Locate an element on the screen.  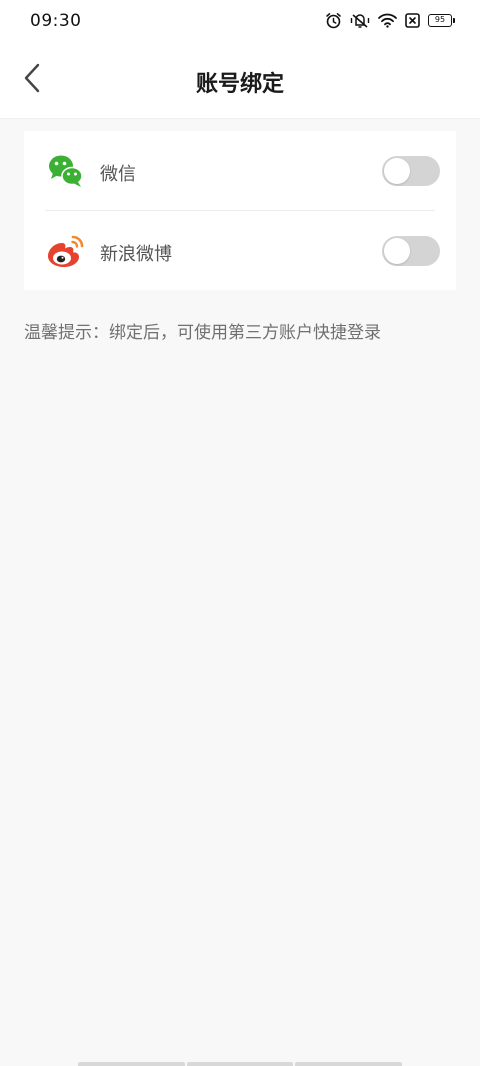
home-indicator is located at coordinates (240, 1064).